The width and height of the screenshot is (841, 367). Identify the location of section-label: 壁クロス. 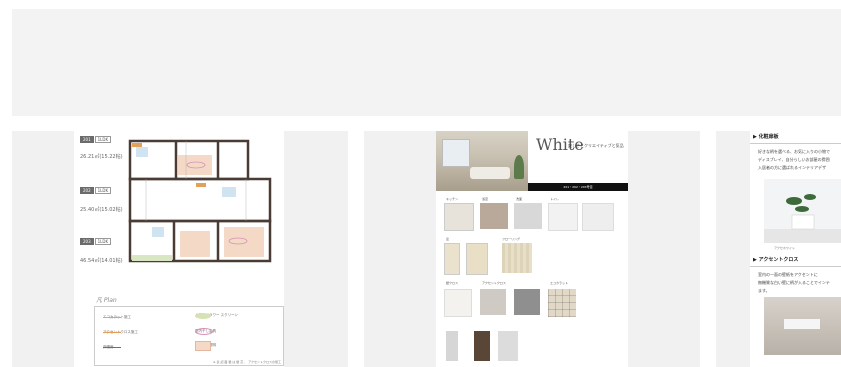
(452, 283).